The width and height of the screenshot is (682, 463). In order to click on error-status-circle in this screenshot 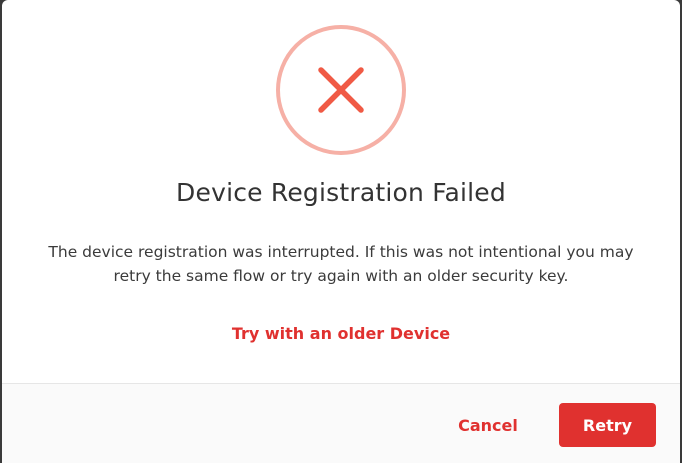, I will do `click(341, 90)`.